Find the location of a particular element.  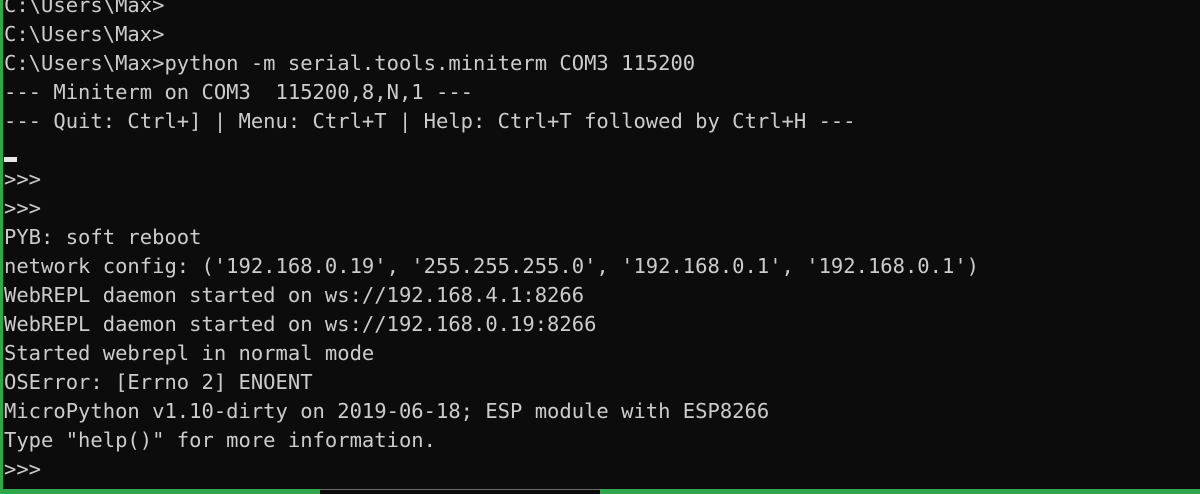

terminal-line-oserror: OSError: [Errno 2] ENOENT is located at coordinates (158, 382).